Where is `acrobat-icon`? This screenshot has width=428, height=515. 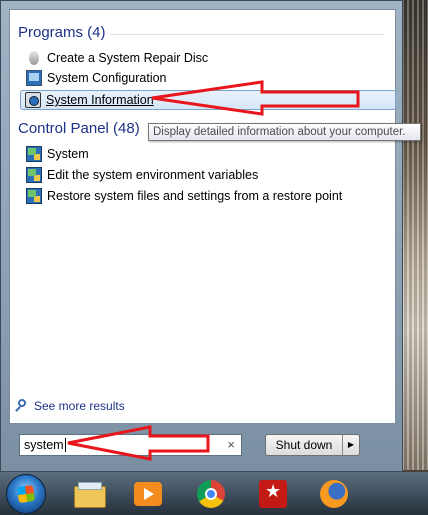 acrobat-icon is located at coordinates (273, 494).